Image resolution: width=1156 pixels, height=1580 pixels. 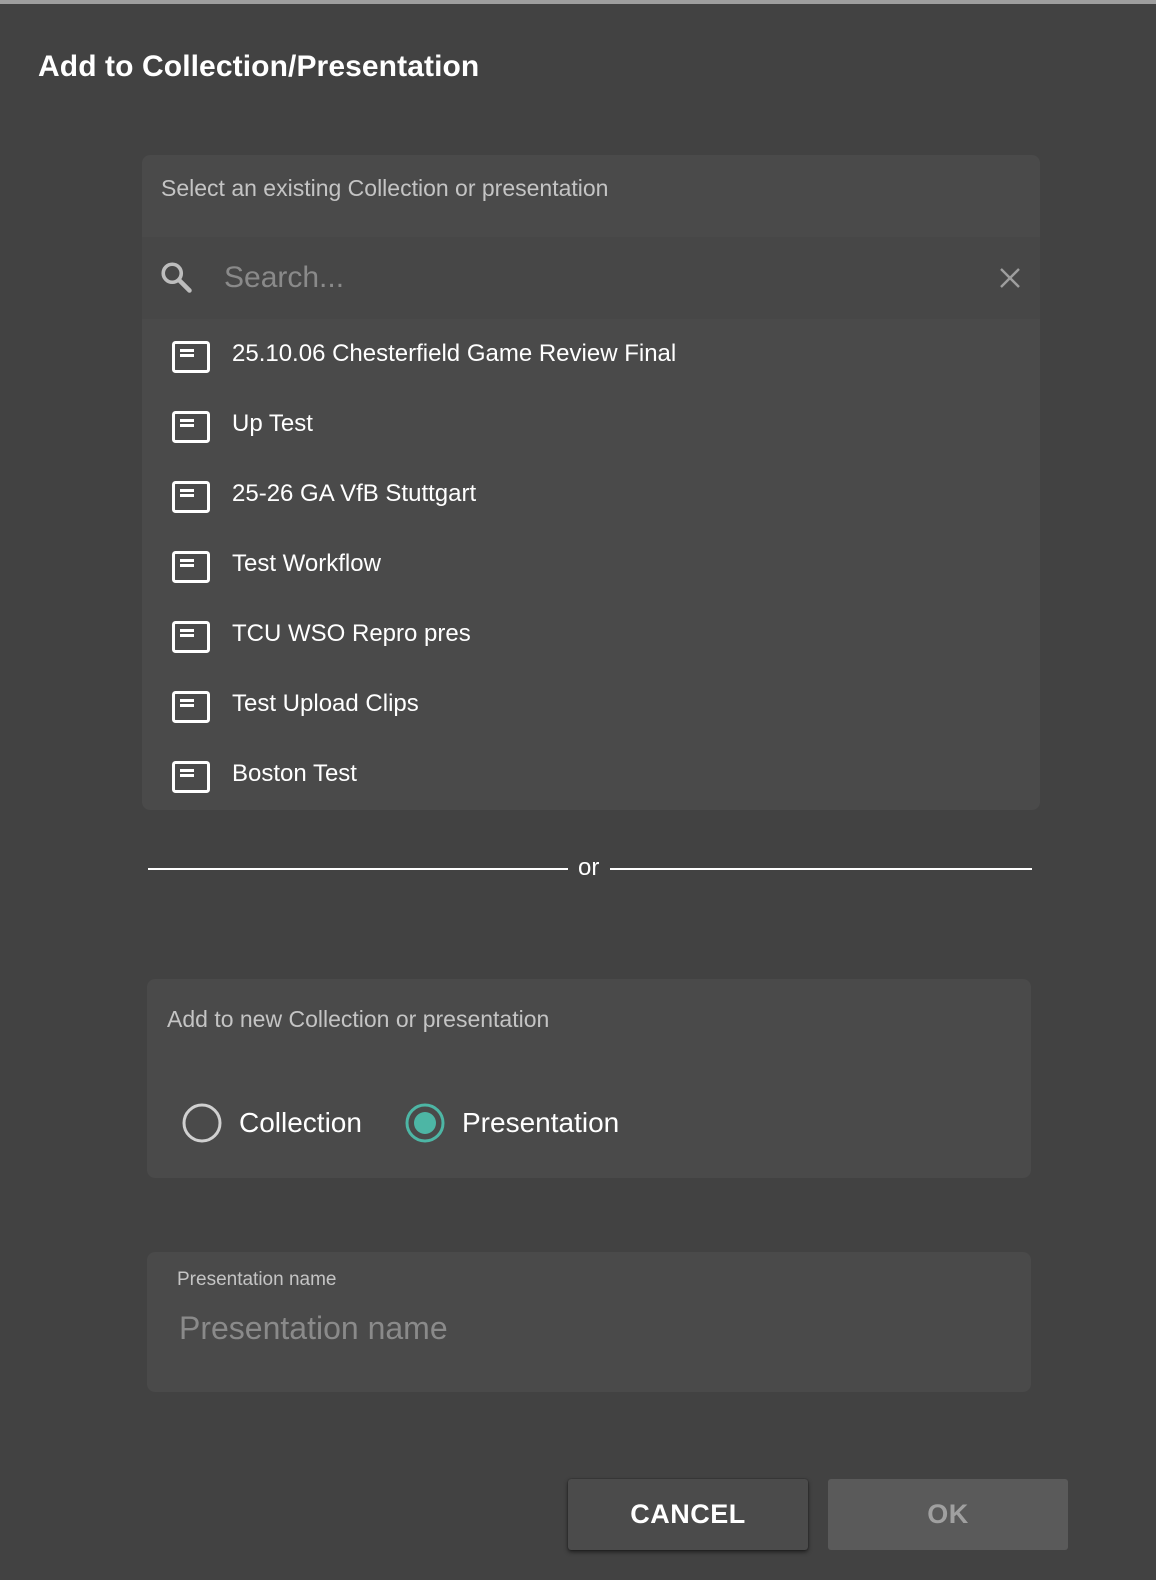 What do you see at coordinates (948, 1514) in the screenshot?
I see `ok-button: OK` at bounding box center [948, 1514].